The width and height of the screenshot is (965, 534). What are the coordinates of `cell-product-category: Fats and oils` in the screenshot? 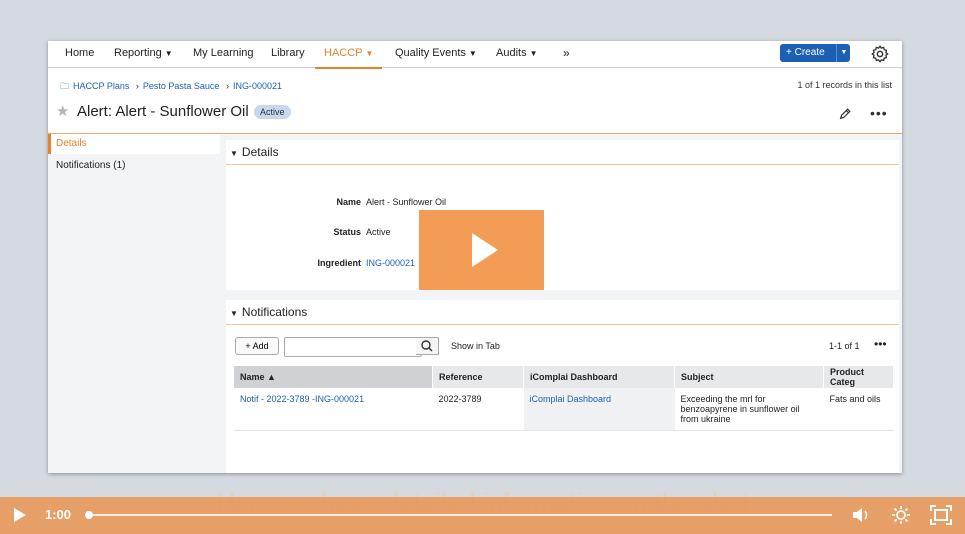 It's located at (858, 409).